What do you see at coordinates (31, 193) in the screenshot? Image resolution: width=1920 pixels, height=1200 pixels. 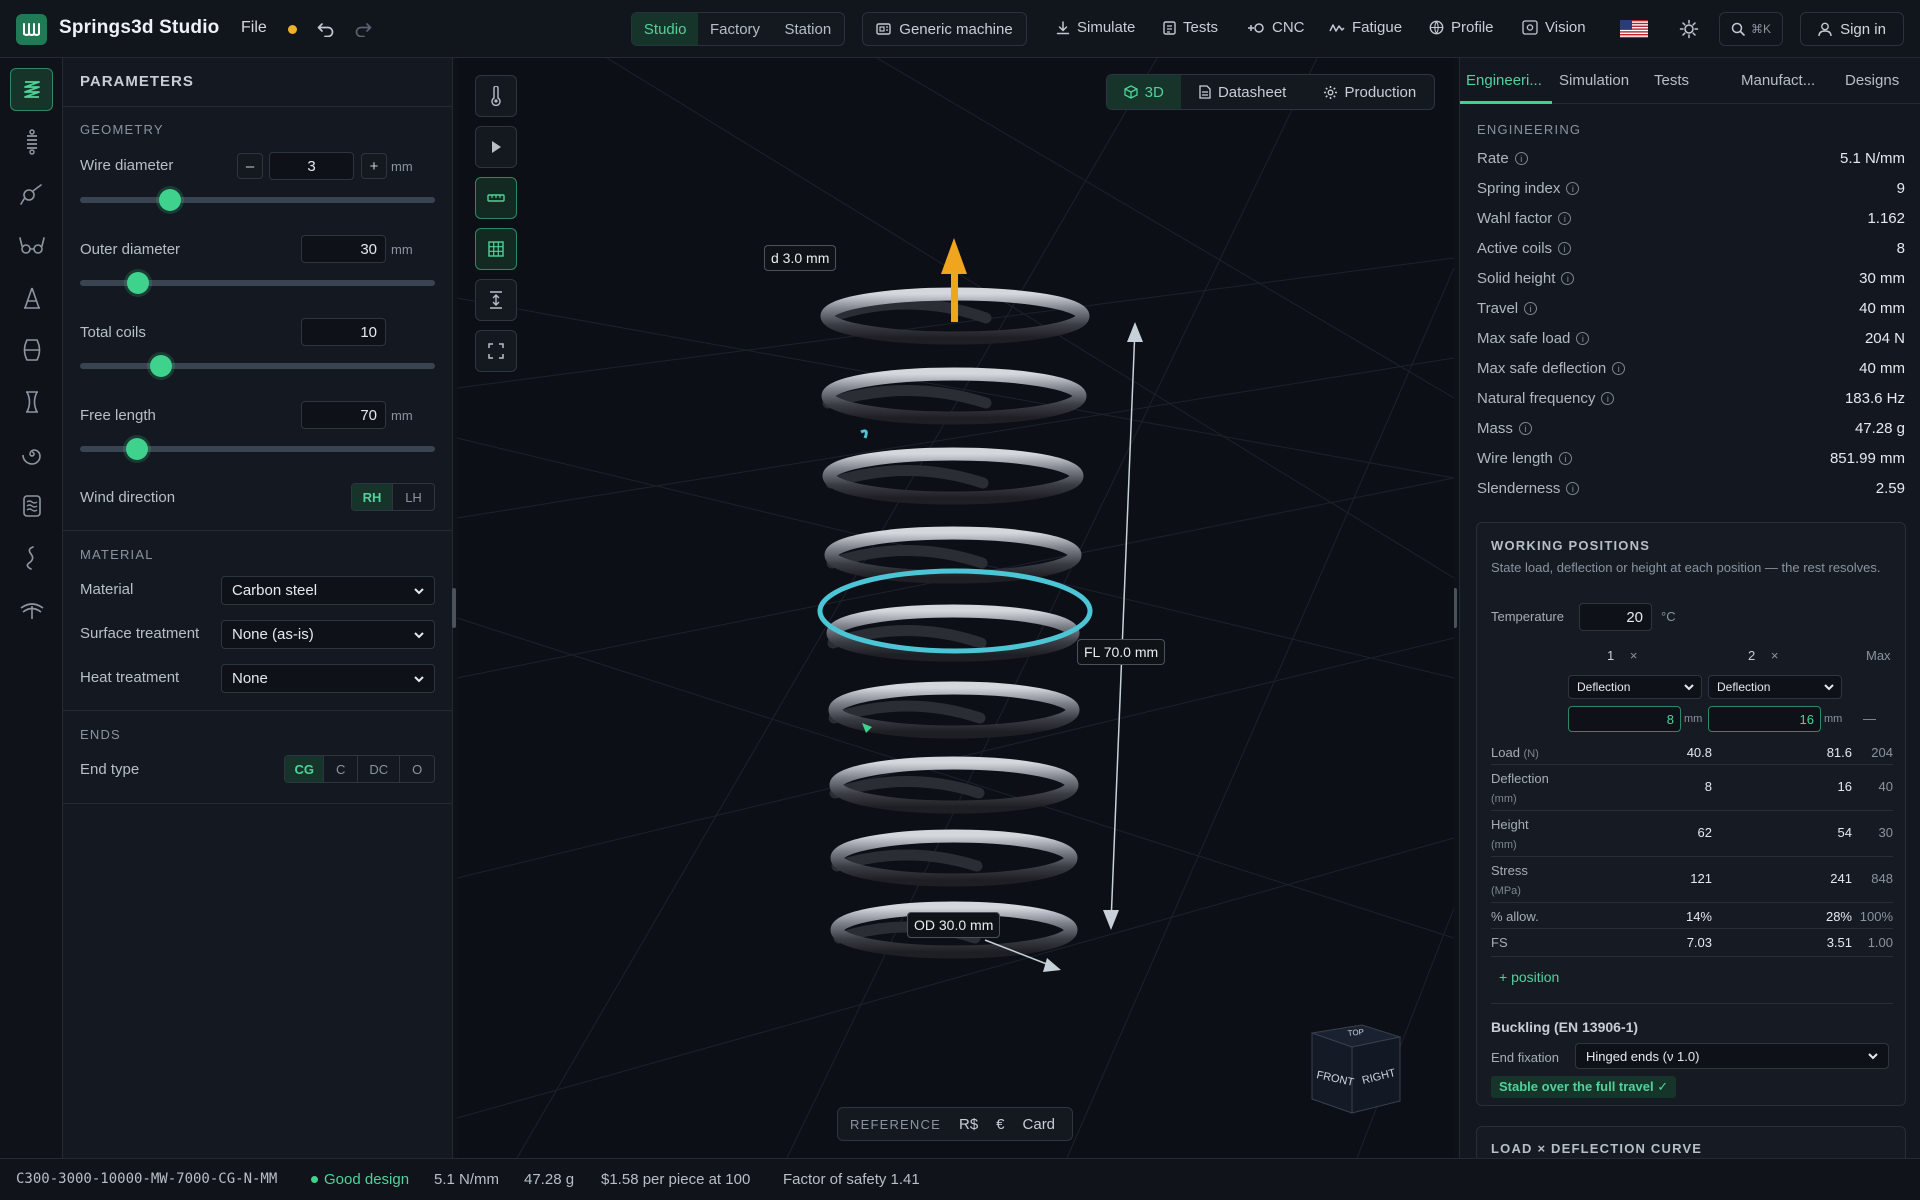 I see `torsion-spring-icon` at bounding box center [31, 193].